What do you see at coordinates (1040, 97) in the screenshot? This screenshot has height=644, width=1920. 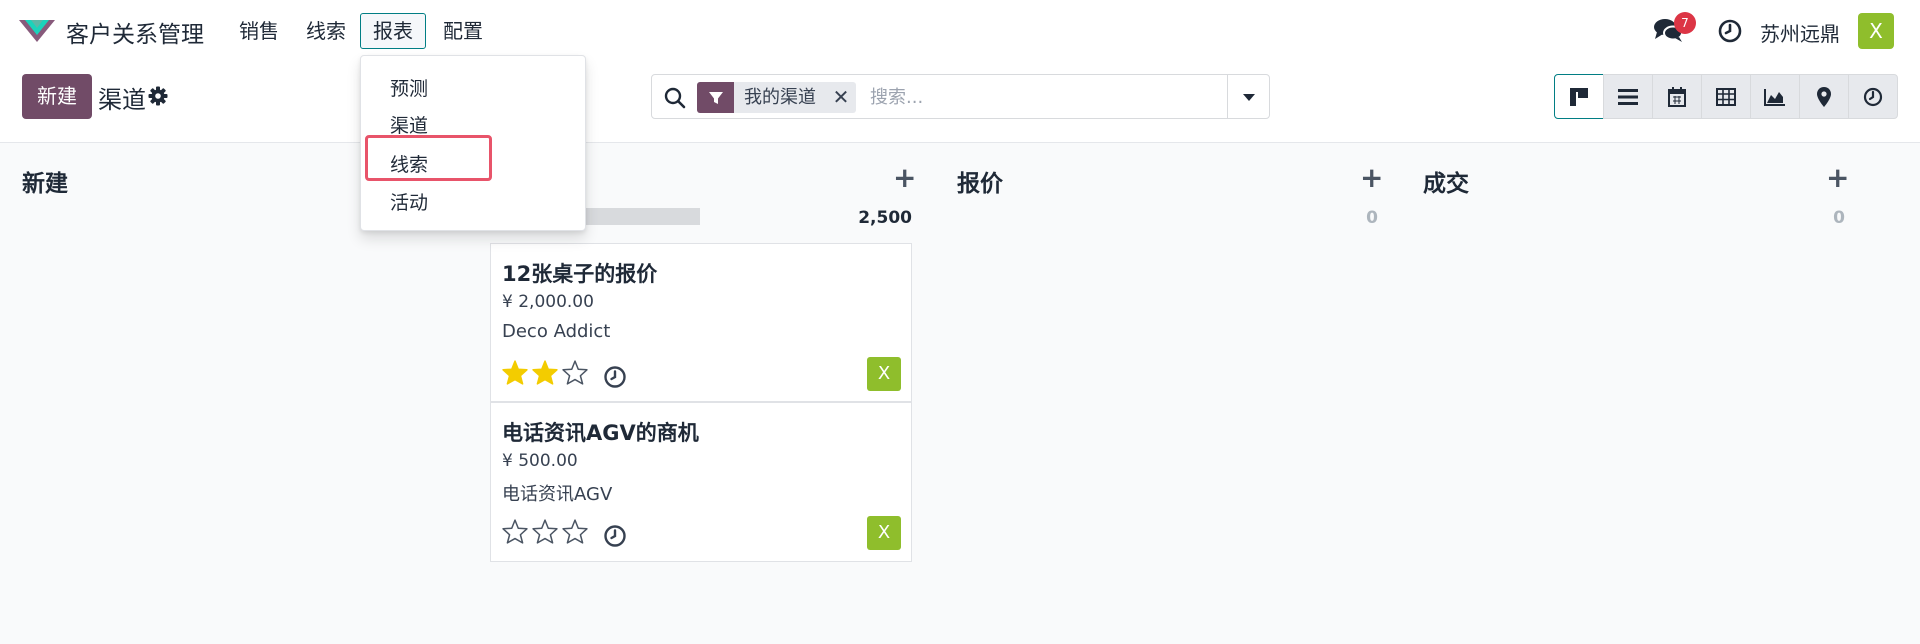 I see `search-input` at bounding box center [1040, 97].